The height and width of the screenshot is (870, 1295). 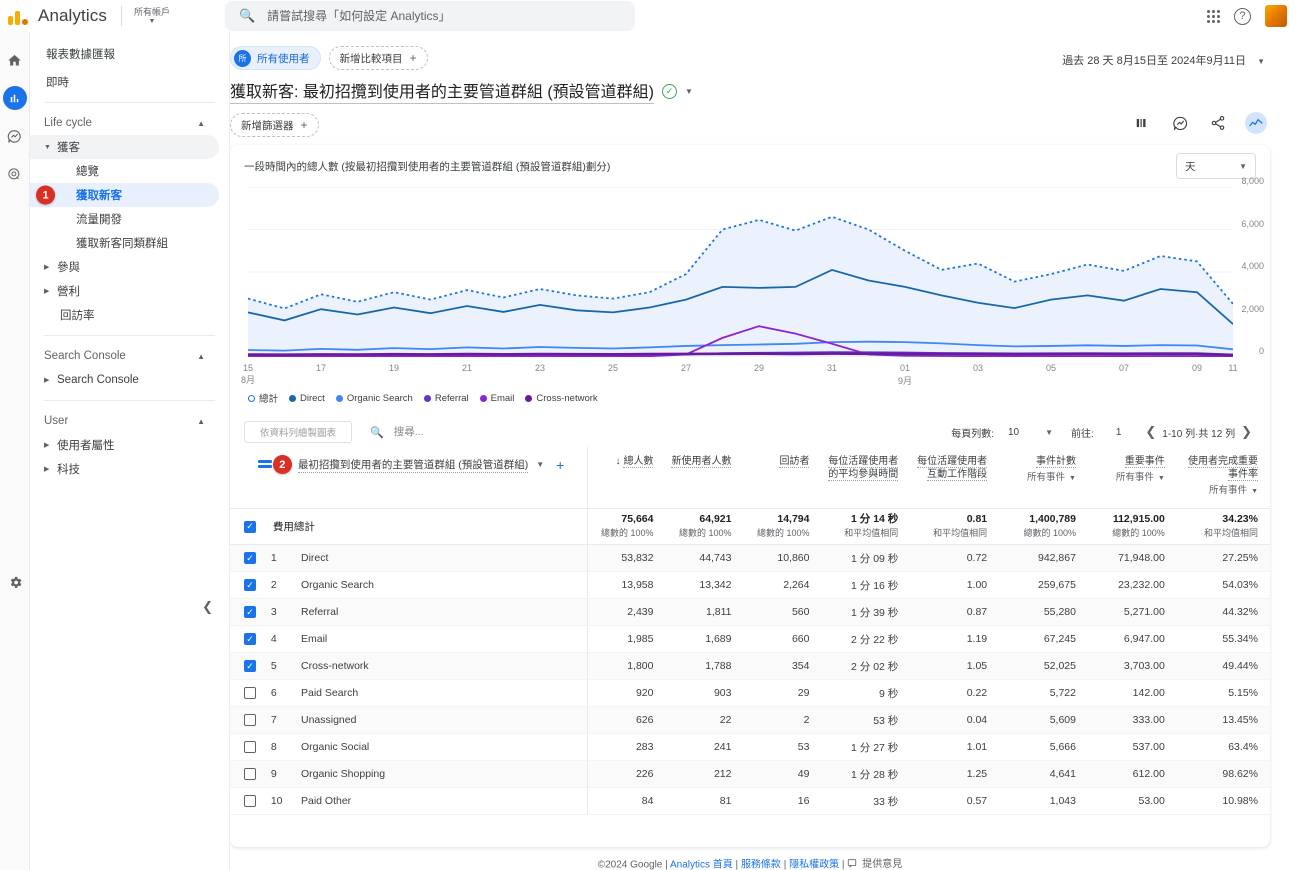 I want to click on metric-header-total-users: ↓ 總人數, so click(x=626, y=478).